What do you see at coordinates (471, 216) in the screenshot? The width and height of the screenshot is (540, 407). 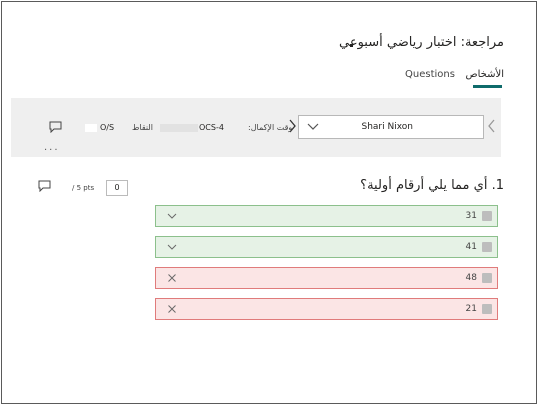 I see `option-label: 31` at bounding box center [471, 216].